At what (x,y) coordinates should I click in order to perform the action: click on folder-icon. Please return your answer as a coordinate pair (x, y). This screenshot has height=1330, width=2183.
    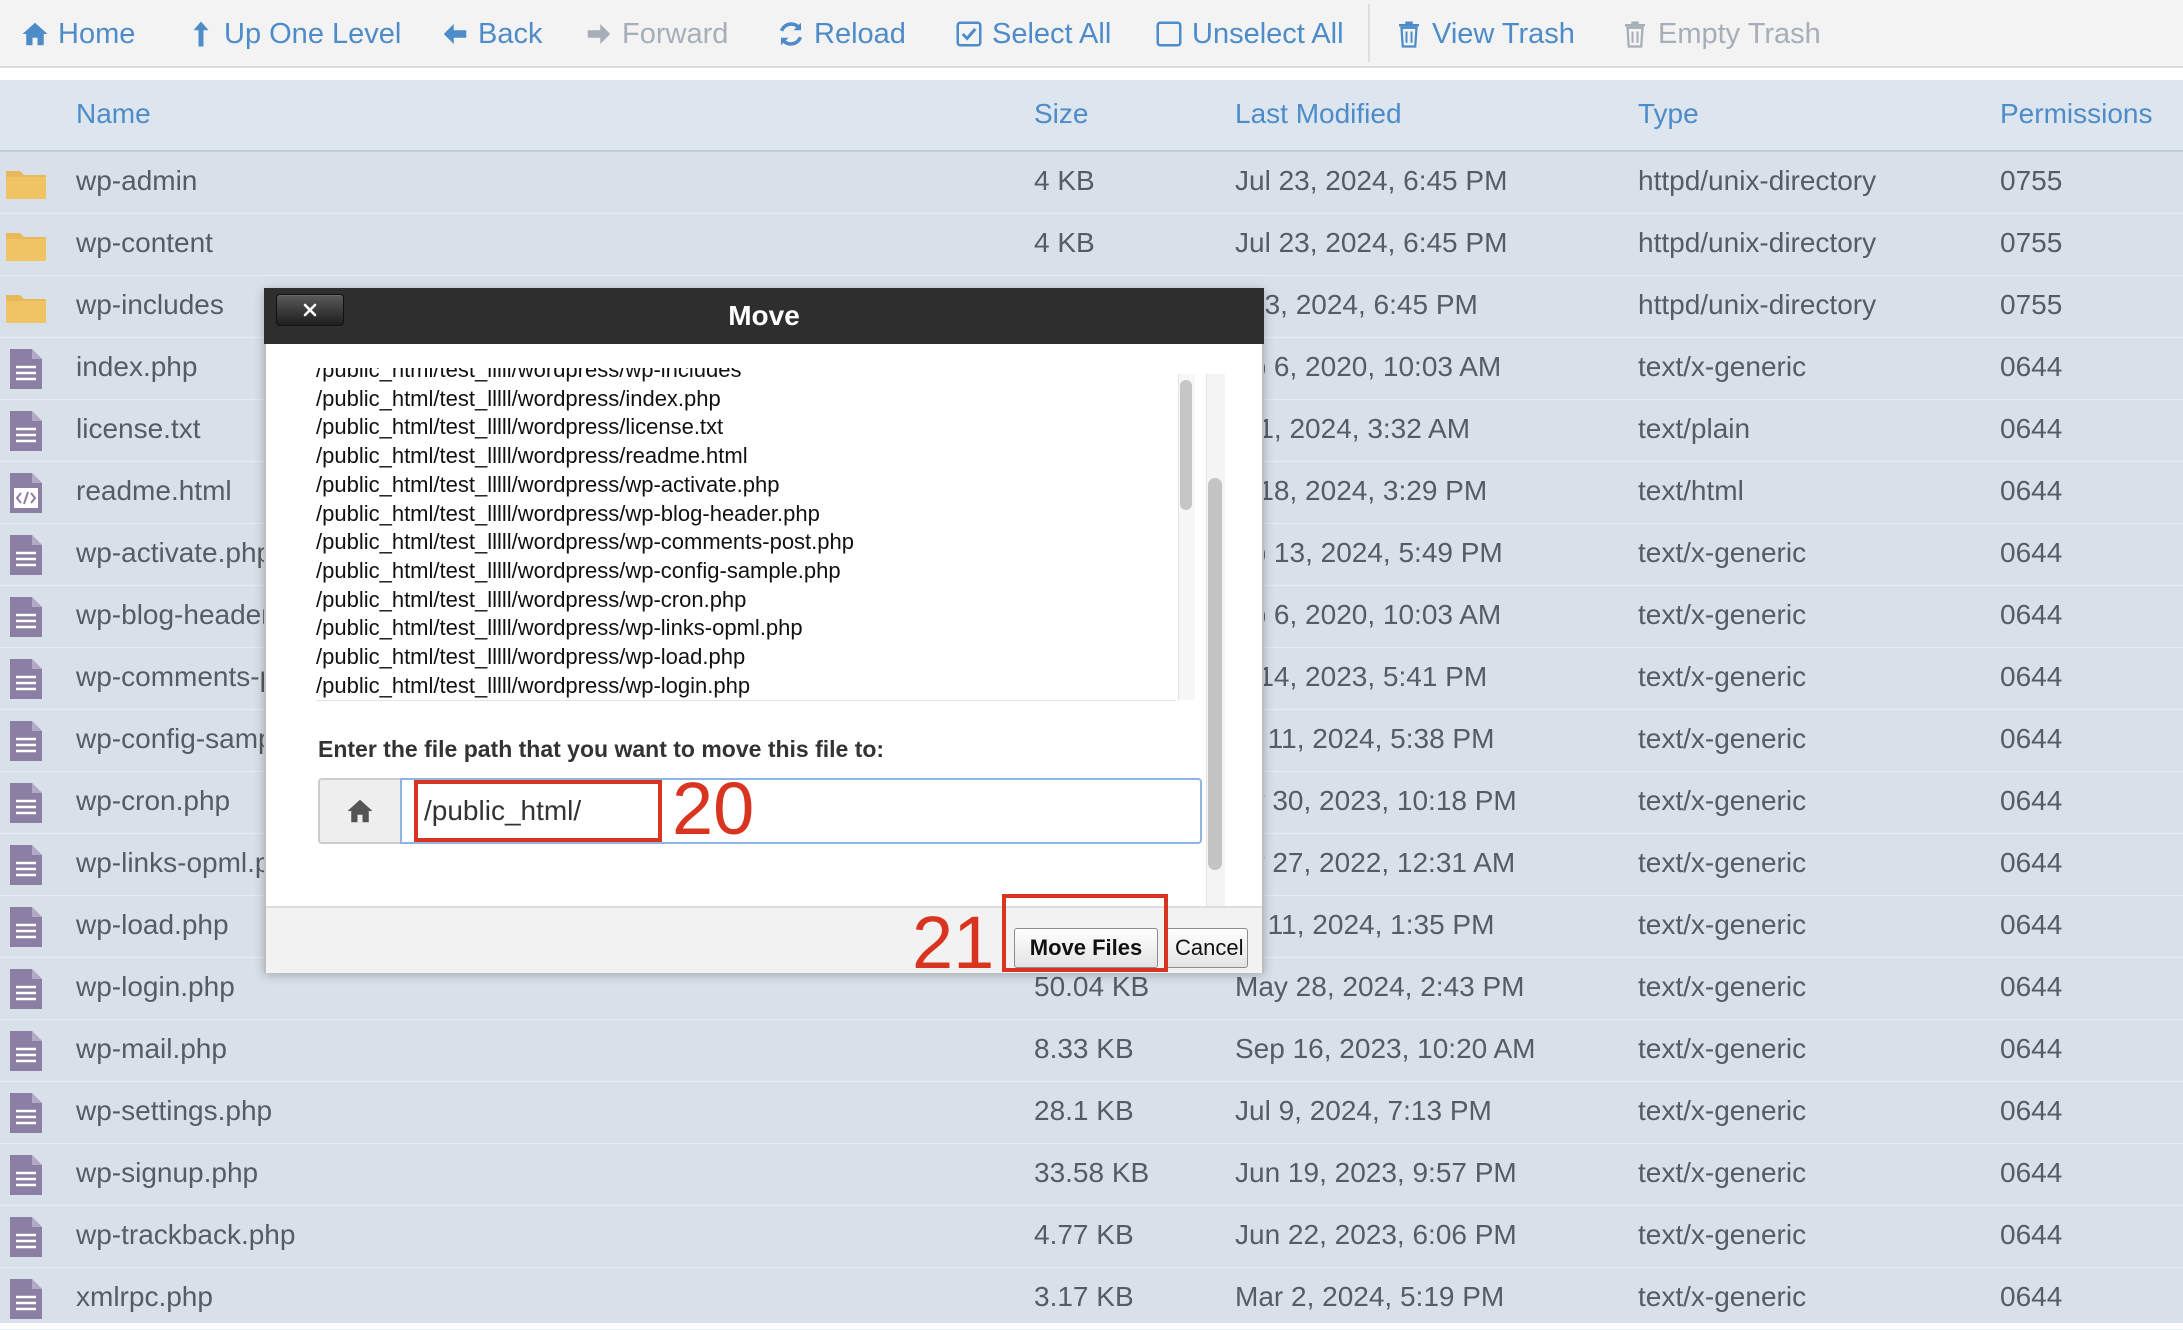
    Looking at the image, I should click on (26, 307).